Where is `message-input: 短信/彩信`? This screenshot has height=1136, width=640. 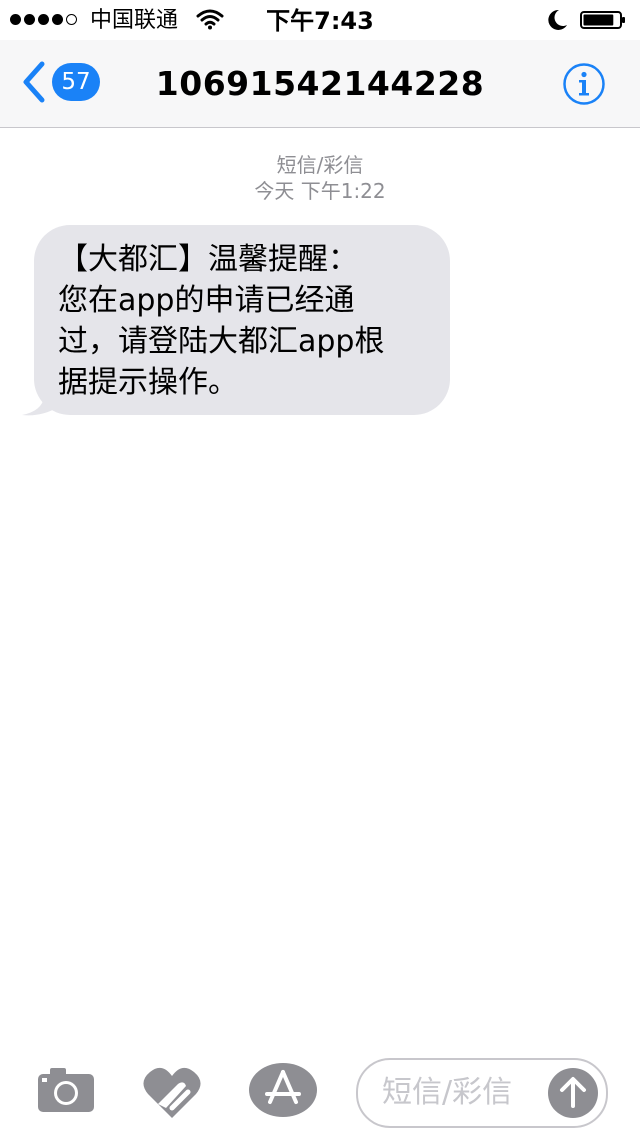 message-input: 短信/彩信 is located at coordinates (482, 1093).